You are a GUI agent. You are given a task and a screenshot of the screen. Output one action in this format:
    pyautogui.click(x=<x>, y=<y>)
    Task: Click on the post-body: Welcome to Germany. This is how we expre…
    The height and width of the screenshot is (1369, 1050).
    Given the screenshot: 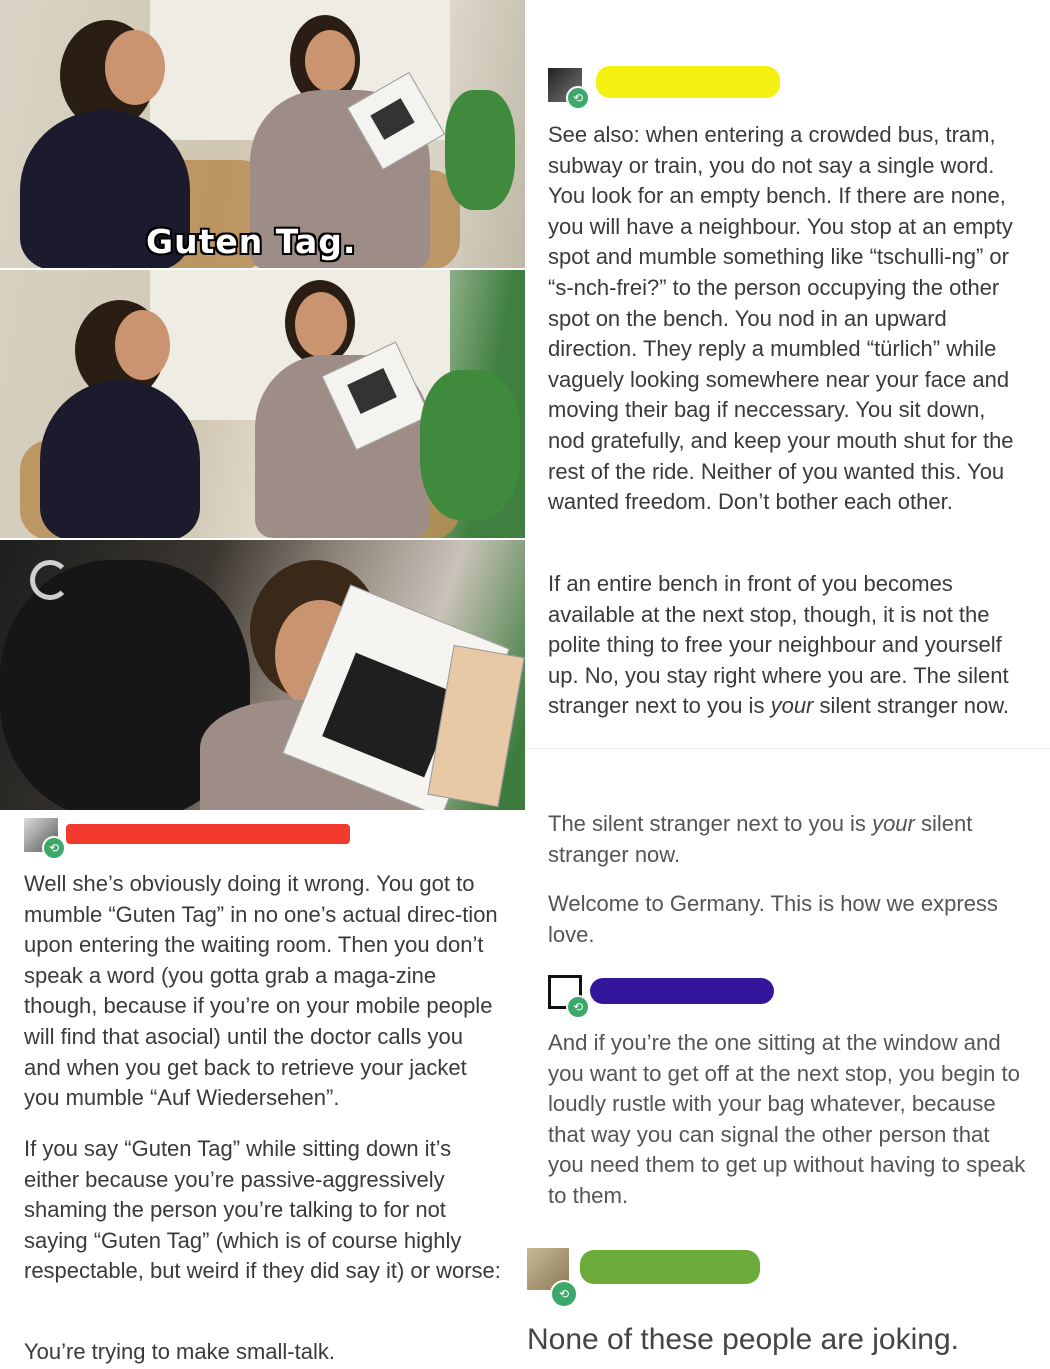 What is the action you would take?
    pyautogui.click(x=773, y=919)
    